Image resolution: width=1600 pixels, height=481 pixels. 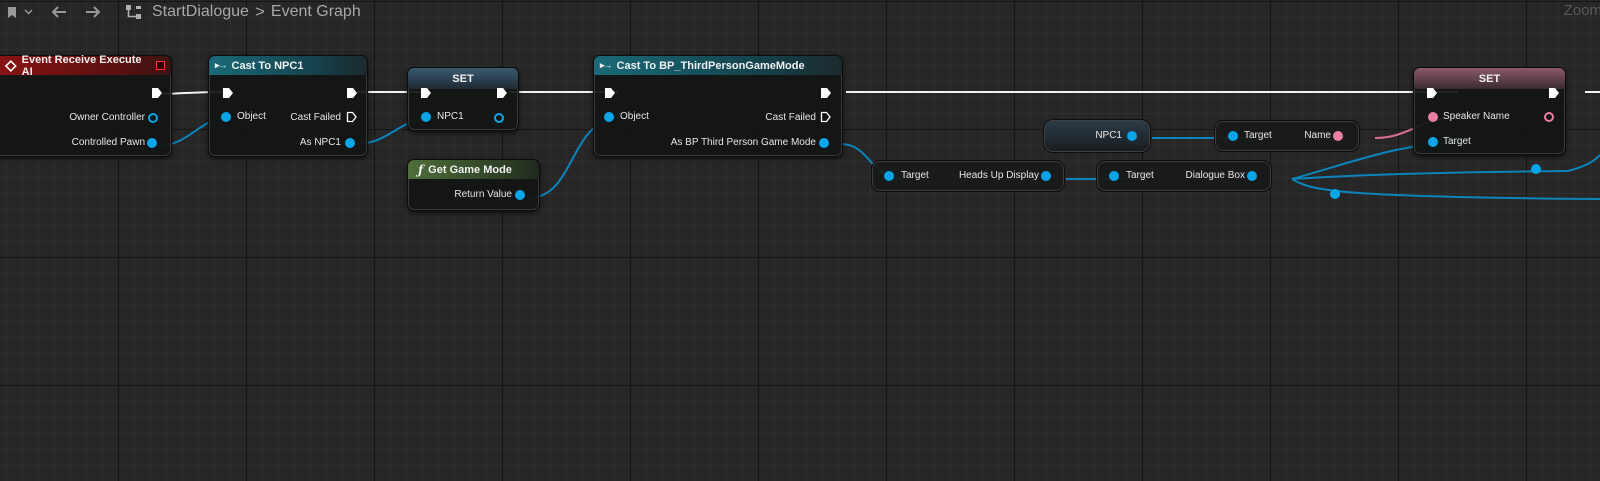 What do you see at coordinates (1252, 176) in the screenshot?
I see `dialogue-box-pin` at bounding box center [1252, 176].